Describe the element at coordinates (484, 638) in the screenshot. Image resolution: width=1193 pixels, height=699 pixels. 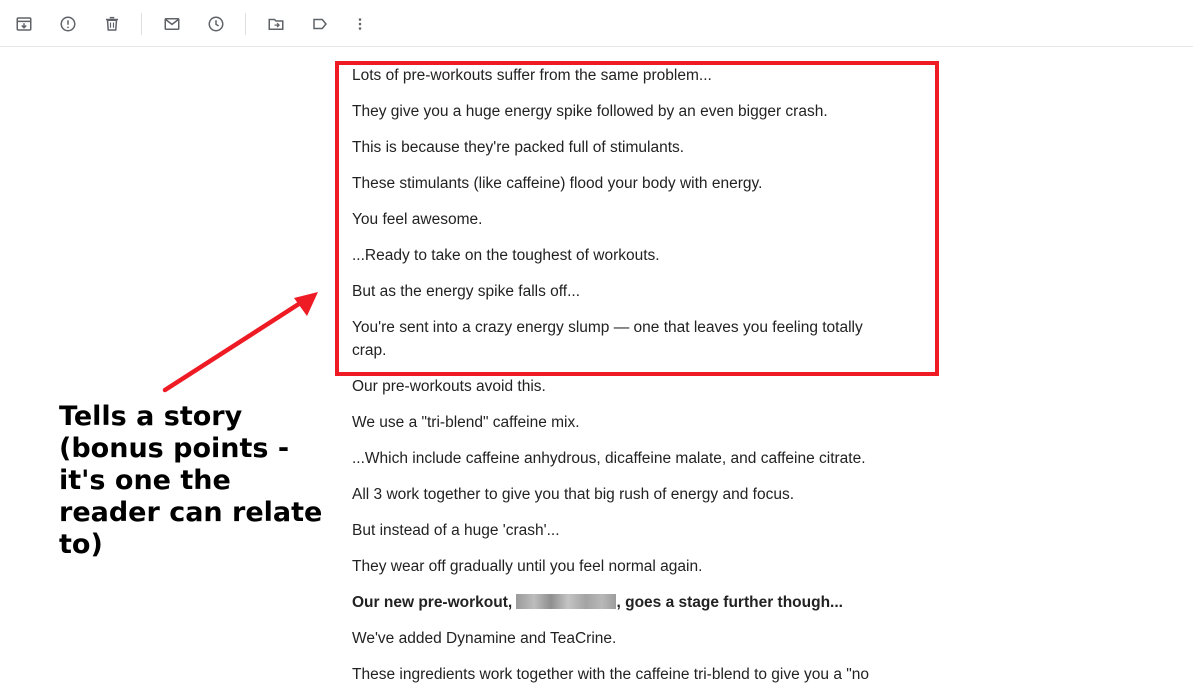
I see `email-paragraph: We've added Dynamine and TeaCrine.` at that location.